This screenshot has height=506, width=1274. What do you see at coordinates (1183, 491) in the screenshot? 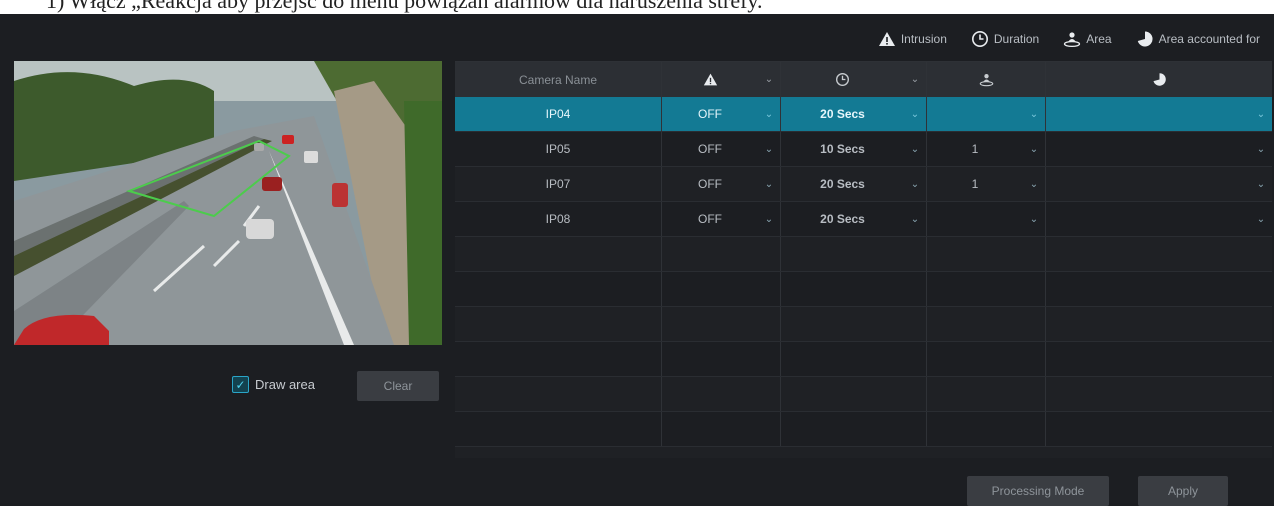
I see `apply-button: Apply` at bounding box center [1183, 491].